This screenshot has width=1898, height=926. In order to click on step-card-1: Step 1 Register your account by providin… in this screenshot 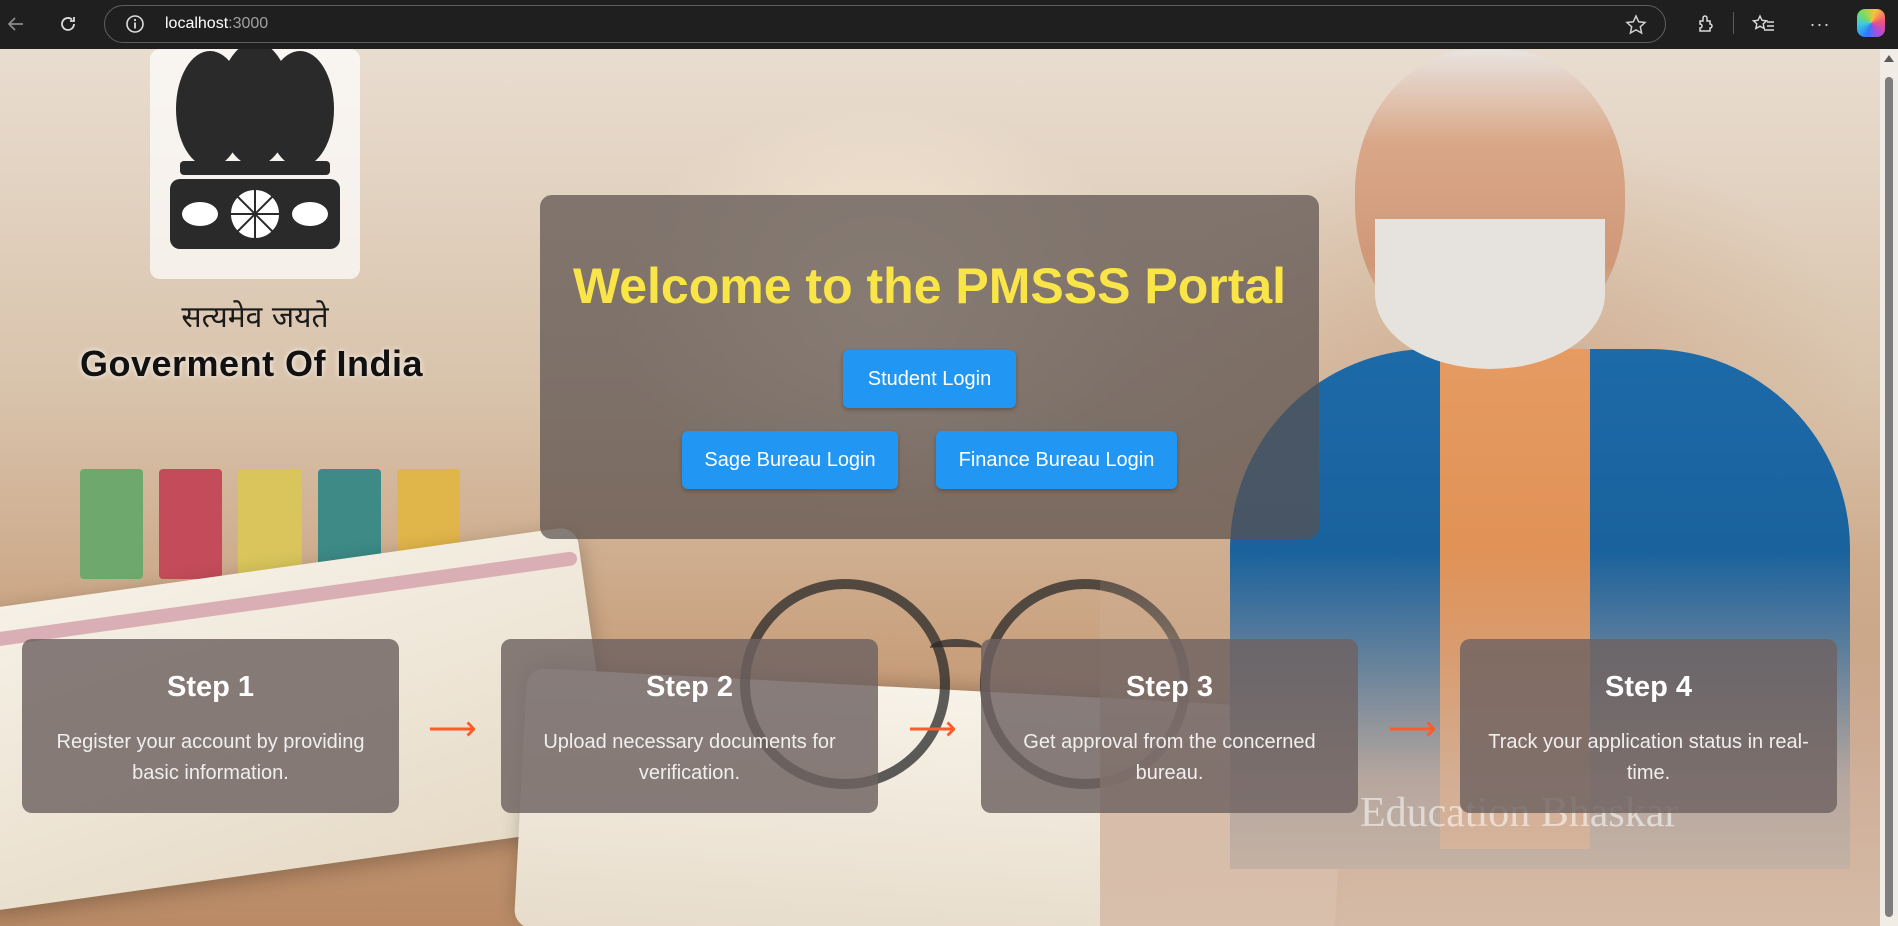, I will do `click(210, 726)`.